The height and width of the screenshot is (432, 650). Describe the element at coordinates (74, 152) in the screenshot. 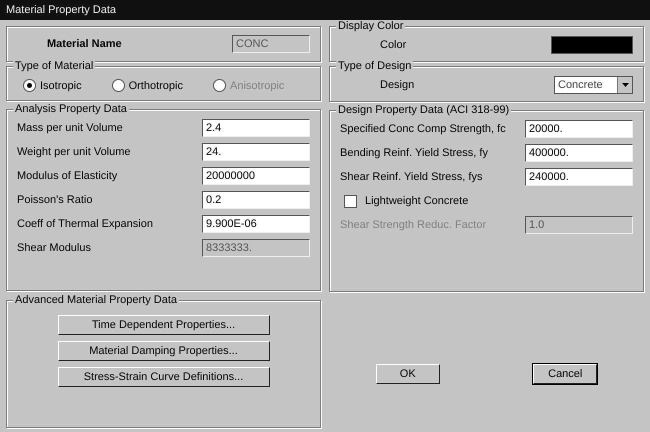

I see `field-label: Weight per unit Volume` at that location.